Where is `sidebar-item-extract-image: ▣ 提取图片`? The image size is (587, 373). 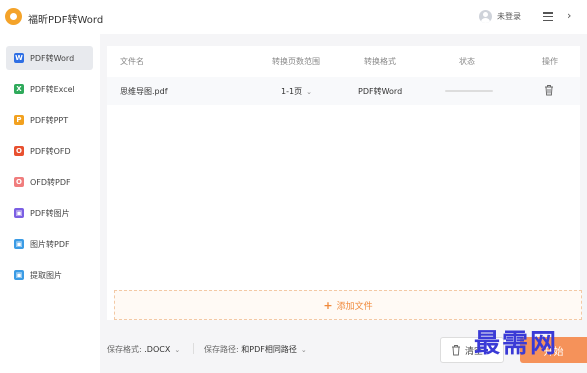
sidebar-item-extract-image: ▣ 提取图片 is located at coordinates (49, 275).